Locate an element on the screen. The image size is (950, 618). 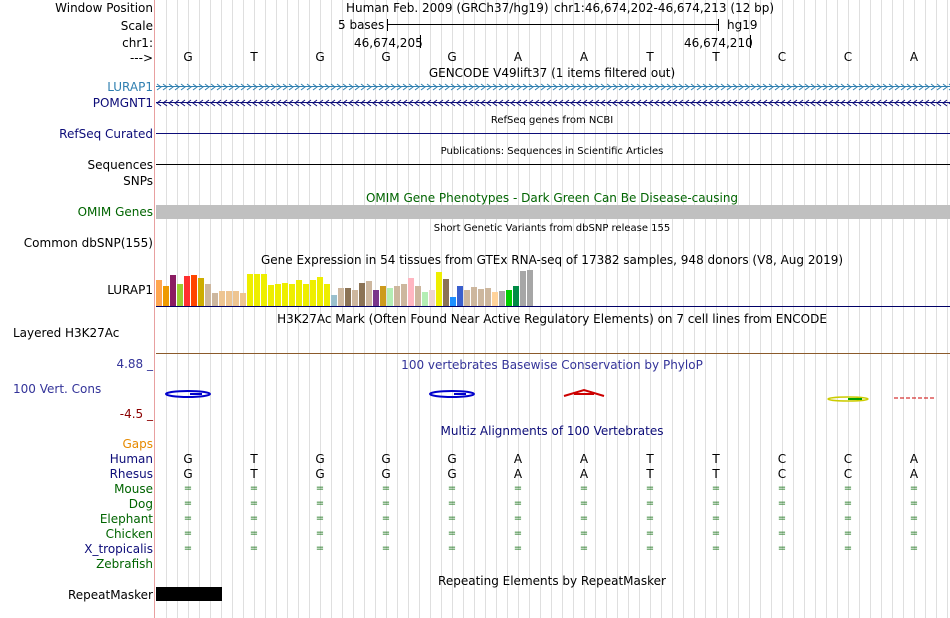
species-label-mouse: Mouse is located at coordinates (133, 489).